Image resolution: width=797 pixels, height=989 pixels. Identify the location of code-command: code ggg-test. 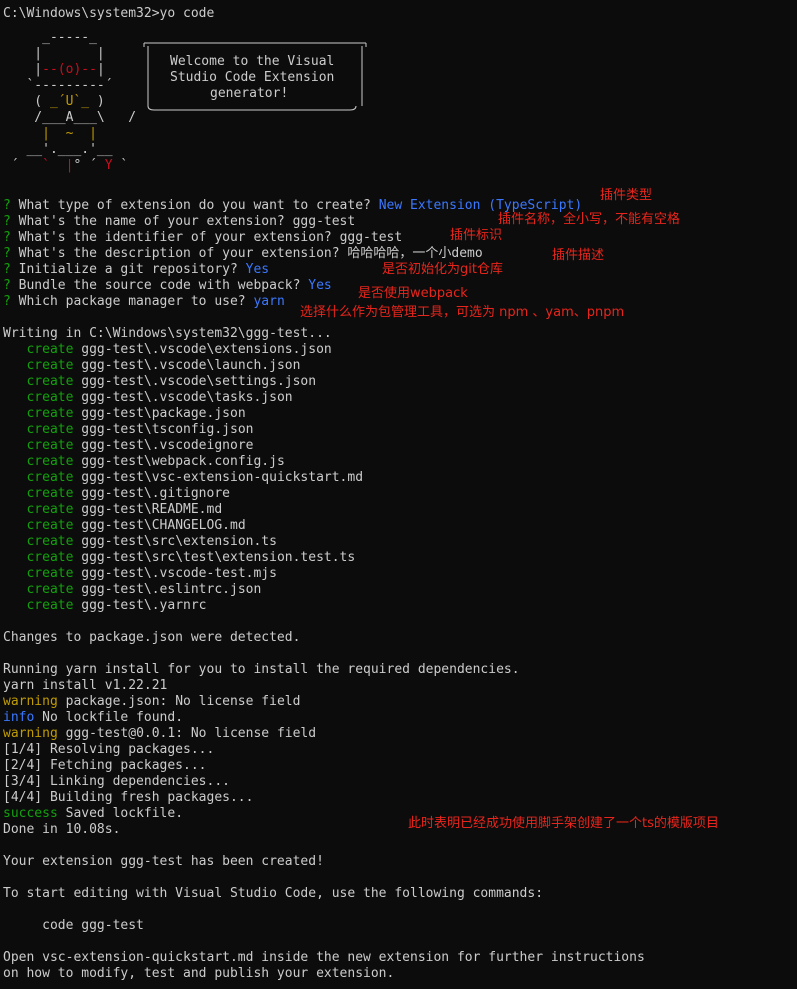
(73, 925).